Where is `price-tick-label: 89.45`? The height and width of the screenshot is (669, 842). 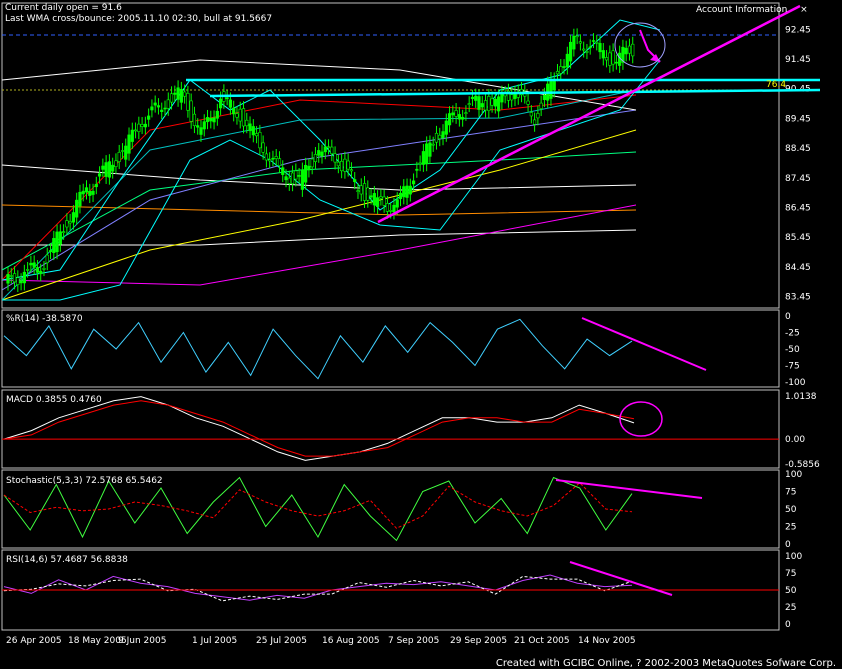 price-tick-label: 89.45 is located at coordinates (798, 119).